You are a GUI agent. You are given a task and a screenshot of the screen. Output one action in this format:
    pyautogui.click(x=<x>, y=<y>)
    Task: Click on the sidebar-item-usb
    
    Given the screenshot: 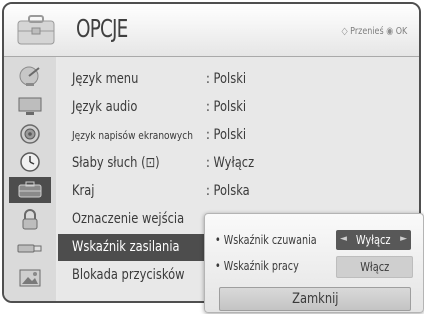 What is the action you would take?
    pyautogui.click(x=30, y=248)
    